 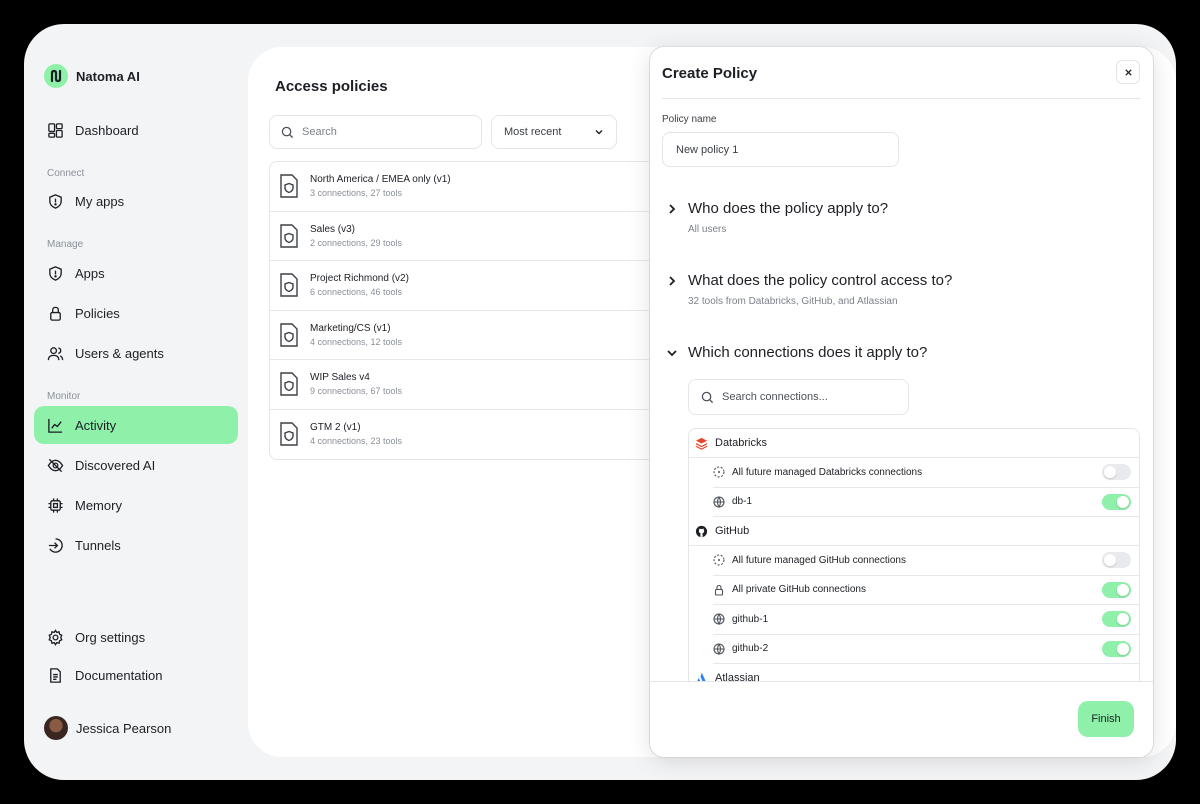 What do you see at coordinates (56, 728) in the screenshot?
I see `avatar` at bounding box center [56, 728].